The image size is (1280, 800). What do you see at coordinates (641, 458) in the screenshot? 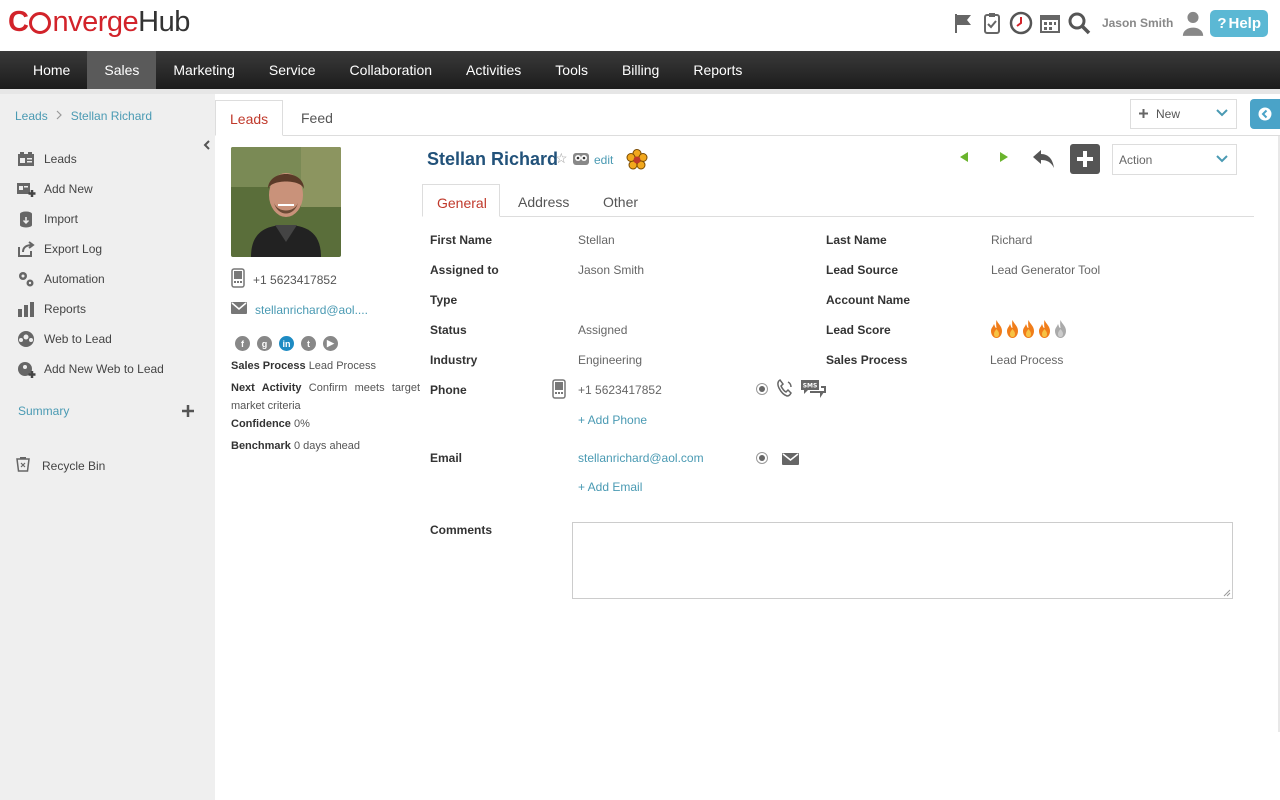
I see `email-value: stellanrichard@aol.com` at bounding box center [641, 458].